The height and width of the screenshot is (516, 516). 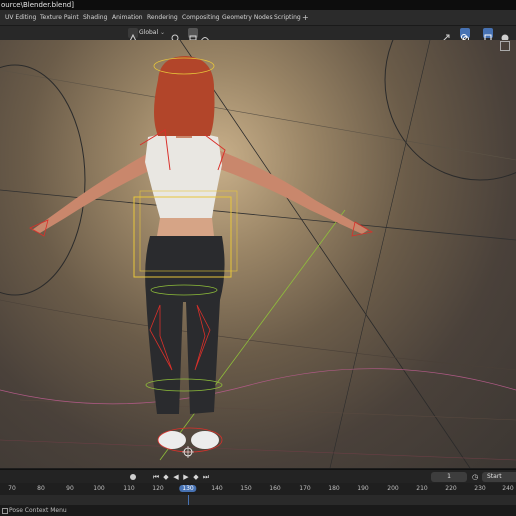 What do you see at coordinates (305, 17) in the screenshot?
I see `add-workspace-button: +` at bounding box center [305, 17].